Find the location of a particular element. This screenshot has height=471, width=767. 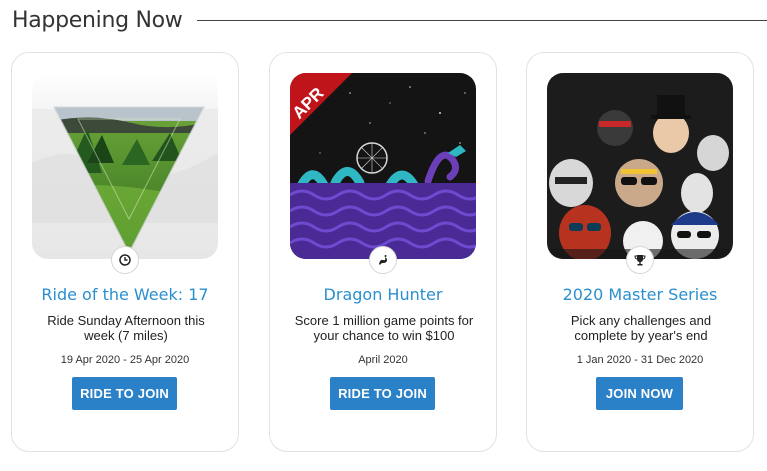

master-series-artwork is located at coordinates (640, 166).